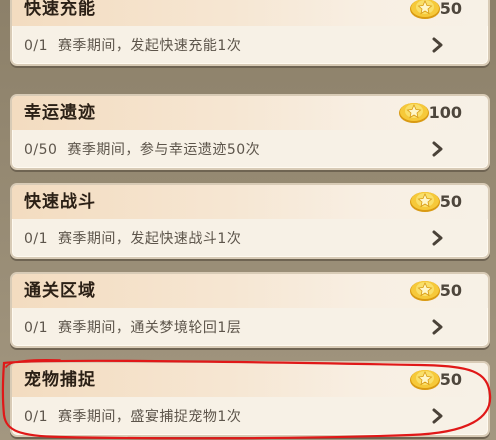  I want to click on task-card-header: 快速战斗 50, so click(250, 202).